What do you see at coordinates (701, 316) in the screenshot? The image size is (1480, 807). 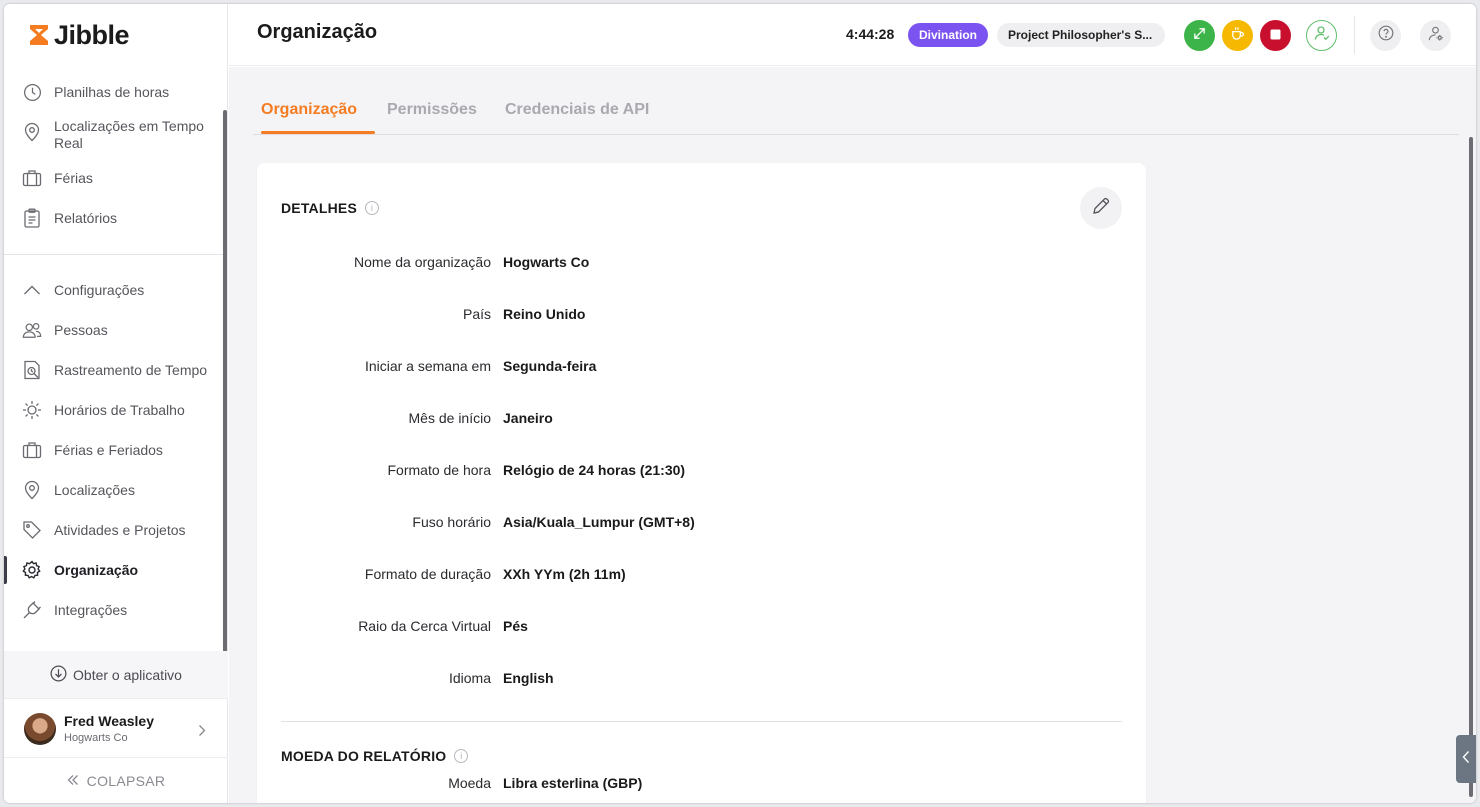 I see `detail-row-country: País Reino Unido` at bounding box center [701, 316].